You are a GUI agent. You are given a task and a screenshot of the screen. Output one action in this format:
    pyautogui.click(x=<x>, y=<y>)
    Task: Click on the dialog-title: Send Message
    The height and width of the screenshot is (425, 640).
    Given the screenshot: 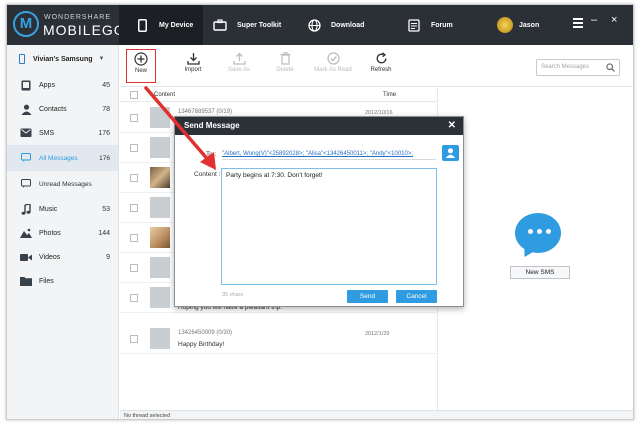 What is the action you would take?
    pyautogui.click(x=212, y=125)
    